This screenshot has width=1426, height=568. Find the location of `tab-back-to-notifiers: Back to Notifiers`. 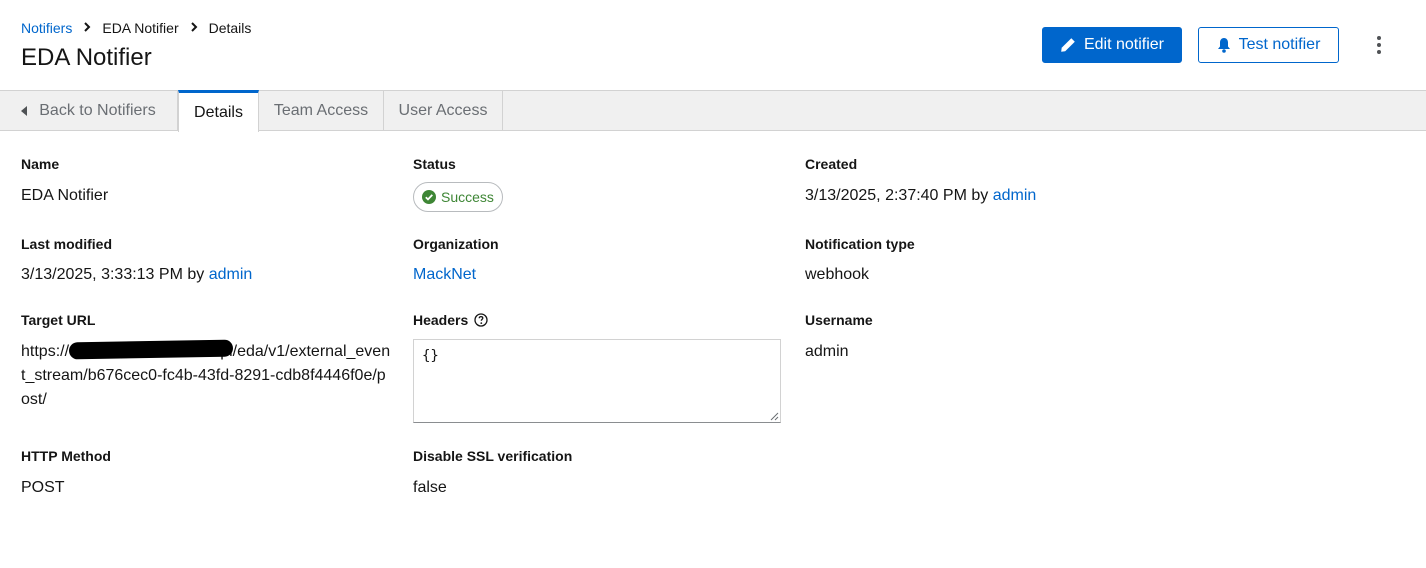

tab-back-to-notifiers: Back to Notifiers is located at coordinates (89, 111).